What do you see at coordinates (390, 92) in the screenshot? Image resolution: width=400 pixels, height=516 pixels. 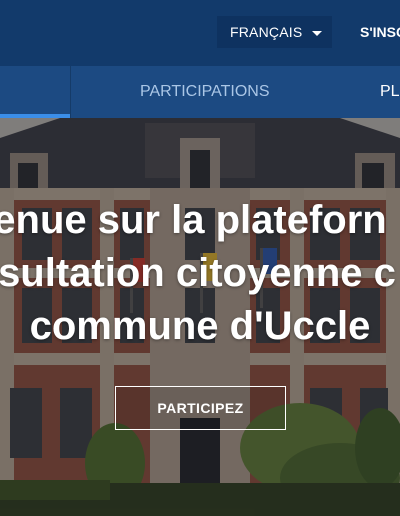 I see `nav-item-more: PL` at bounding box center [390, 92].